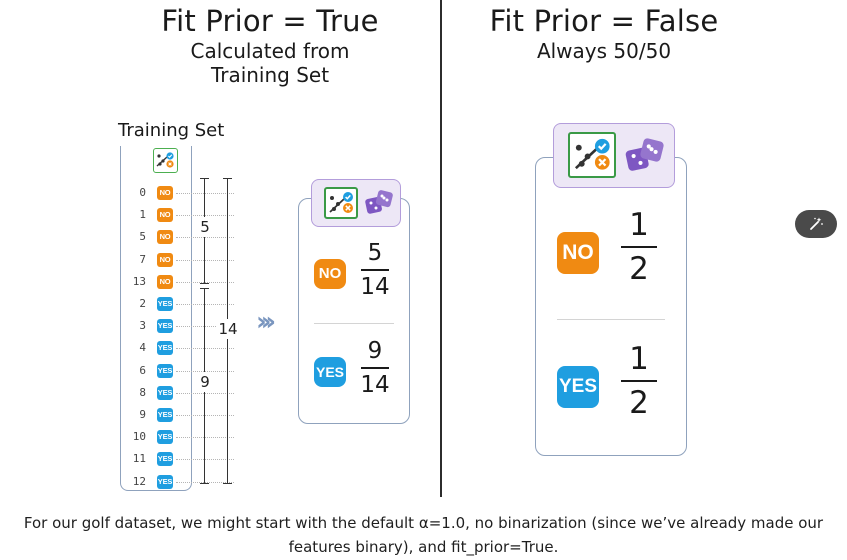 This screenshot has width=847, height=560. What do you see at coordinates (270, 21) in the screenshot?
I see `left-title: Fit Prior = True` at bounding box center [270, 21].